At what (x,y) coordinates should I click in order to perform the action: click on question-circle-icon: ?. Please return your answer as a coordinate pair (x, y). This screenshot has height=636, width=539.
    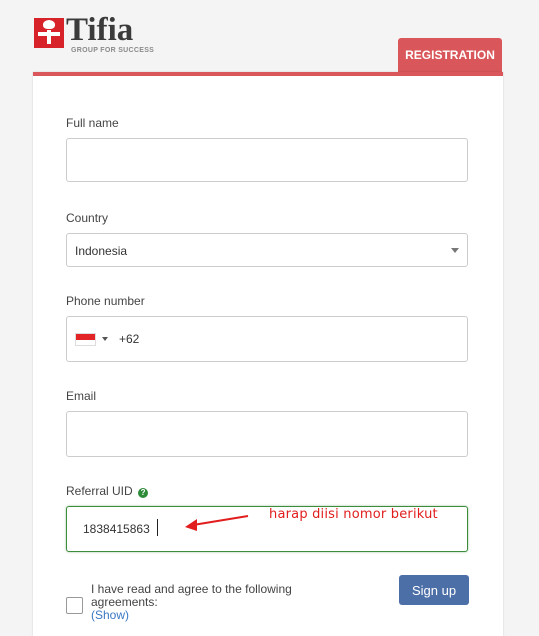
    Looking at the image, I should click on (143, 493).